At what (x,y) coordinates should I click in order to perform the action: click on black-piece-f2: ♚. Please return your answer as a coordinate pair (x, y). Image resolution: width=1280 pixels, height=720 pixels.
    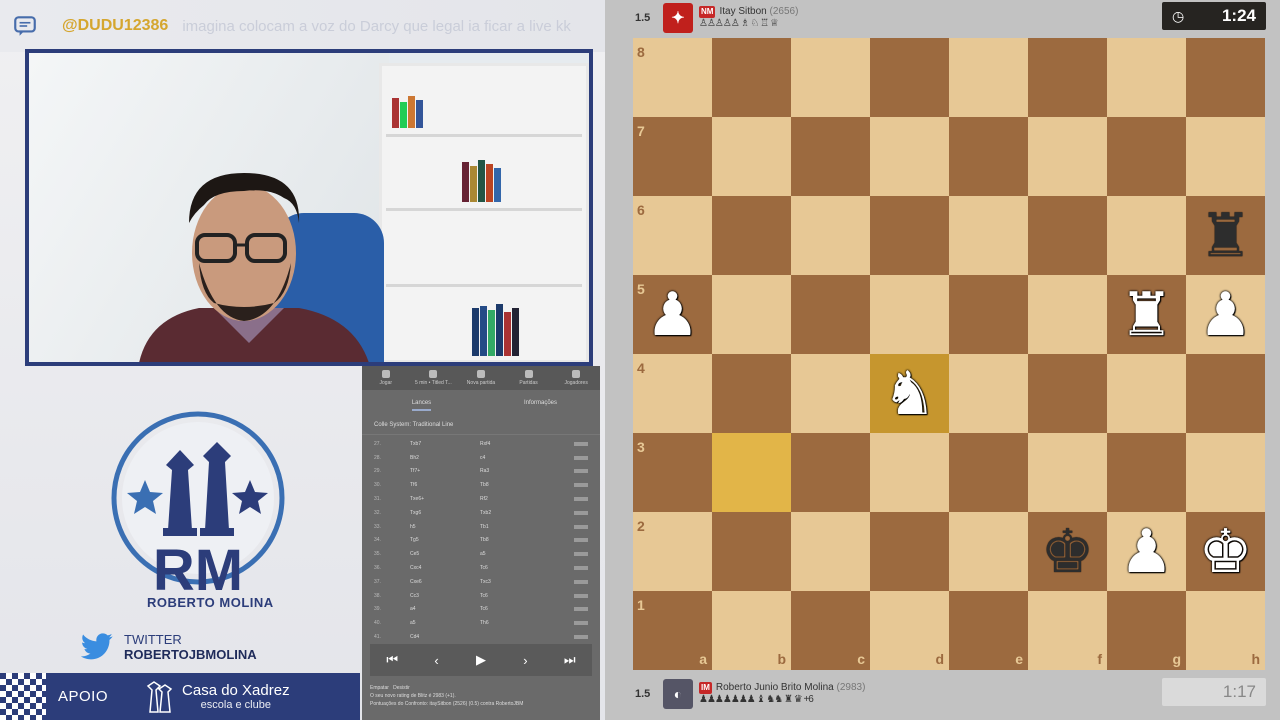
    Looking at the image, I should click on (1068, 551).